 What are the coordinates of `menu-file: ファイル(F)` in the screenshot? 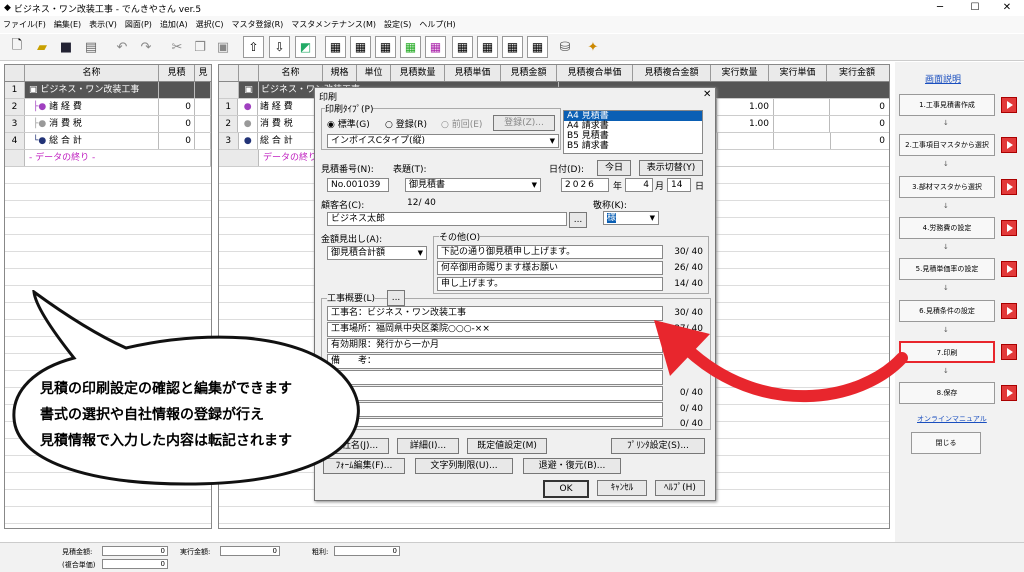 It's located at (24, 24).